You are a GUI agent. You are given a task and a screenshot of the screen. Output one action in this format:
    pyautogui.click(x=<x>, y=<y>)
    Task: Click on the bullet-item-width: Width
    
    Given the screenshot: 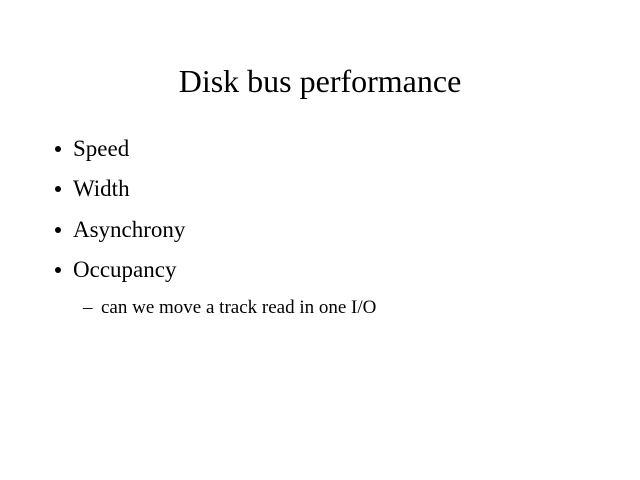 What is the action you would take?
    pyautogui.click(x=92, y=189)
    